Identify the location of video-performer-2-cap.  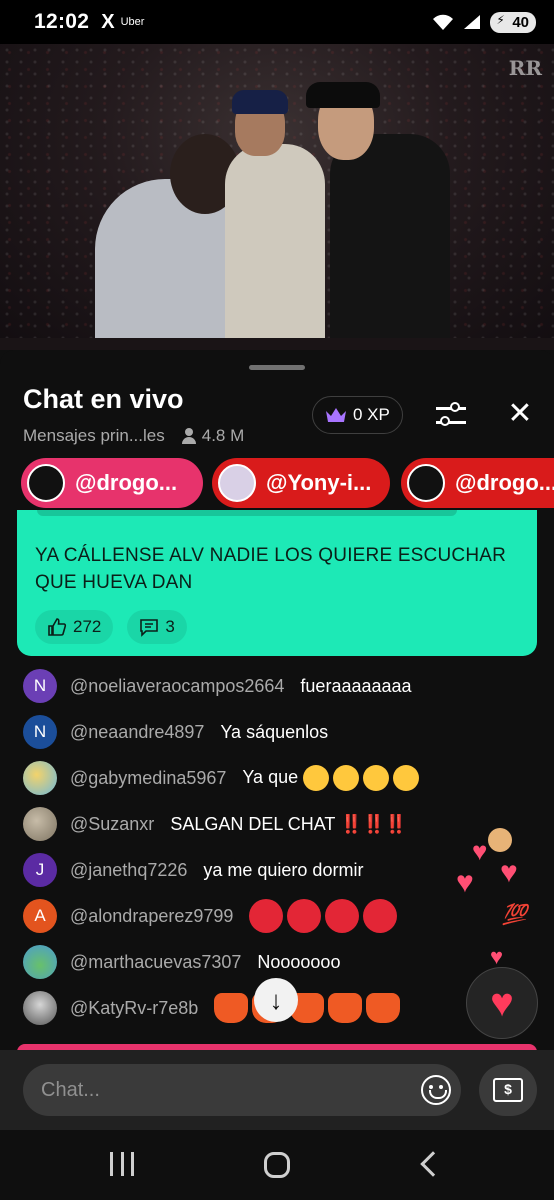
(260, 102).